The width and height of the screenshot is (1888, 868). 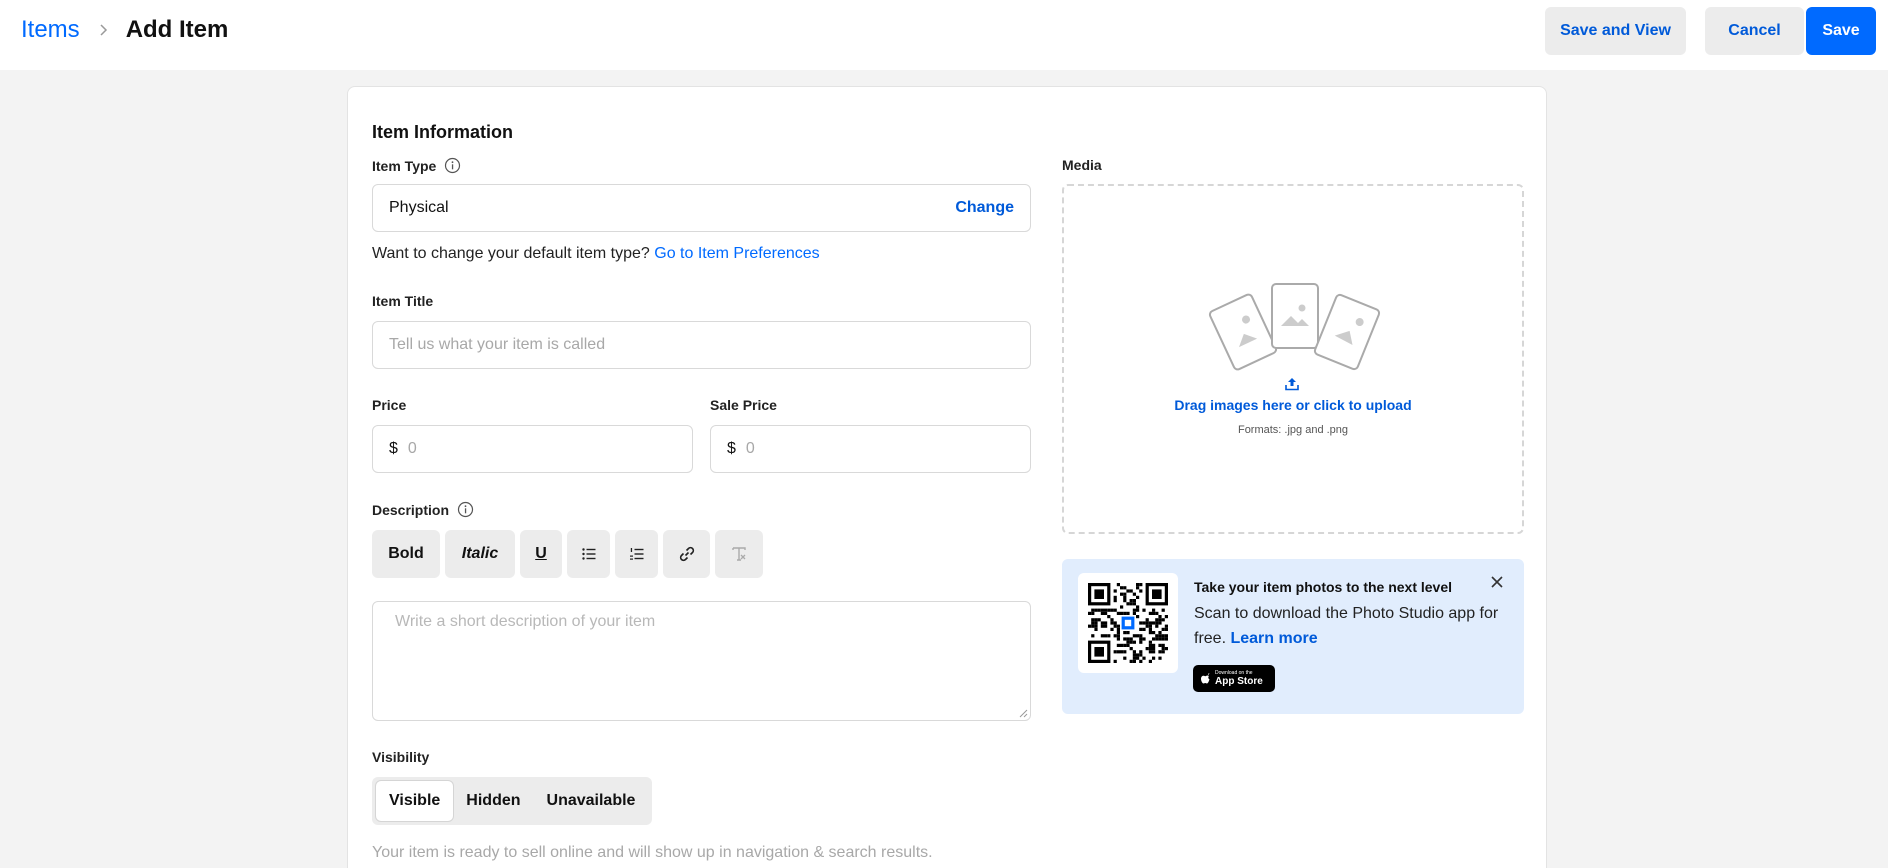 I want to click on qr-code-image, so click(x=1128, y=623).